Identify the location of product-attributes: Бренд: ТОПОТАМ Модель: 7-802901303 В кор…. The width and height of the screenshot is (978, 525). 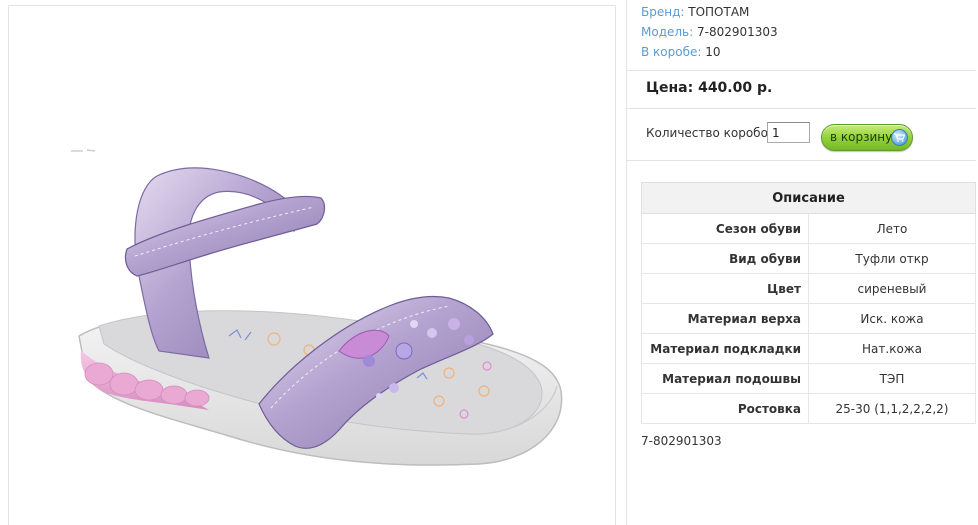
(709, 32).